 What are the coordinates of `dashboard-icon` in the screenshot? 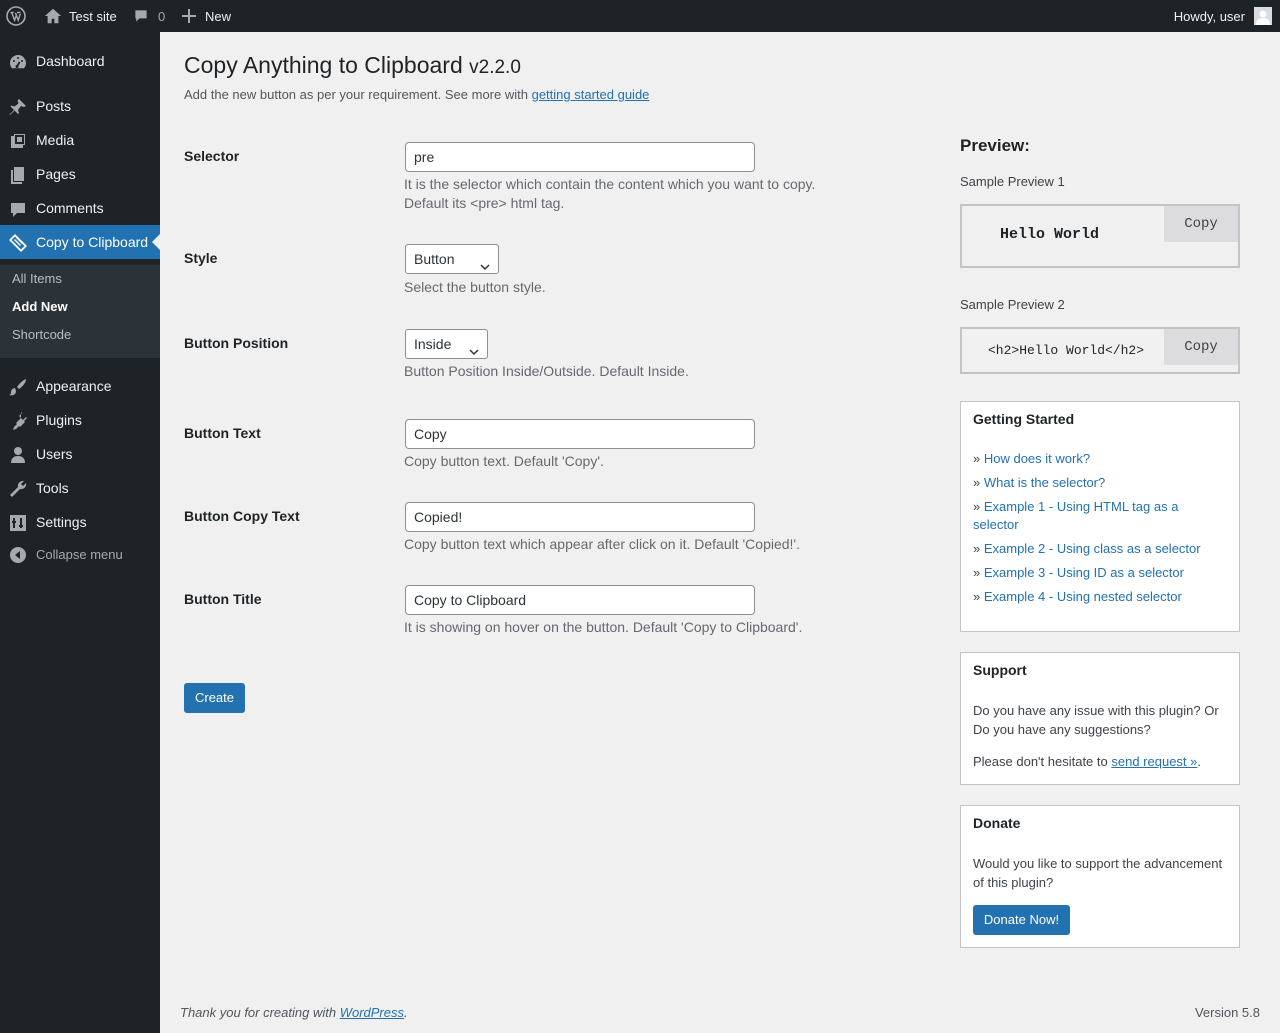 It's located at (18, 62).